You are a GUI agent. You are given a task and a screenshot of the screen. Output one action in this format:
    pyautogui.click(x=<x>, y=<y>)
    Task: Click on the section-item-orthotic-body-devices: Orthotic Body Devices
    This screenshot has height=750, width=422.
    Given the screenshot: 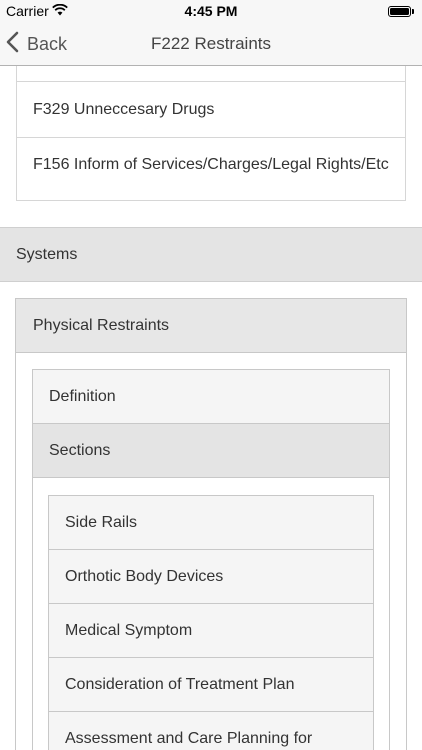 What is the action you would take?
    pyautogui.click(x=211, y=577)
    